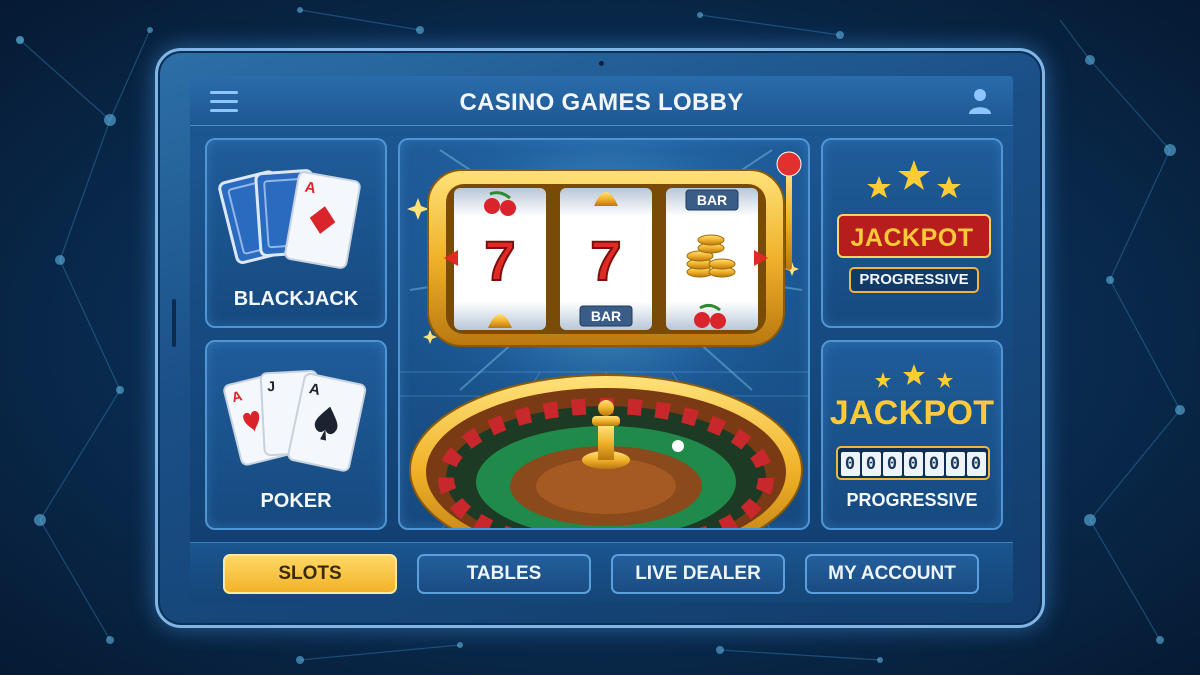 This screenshot has height=675, width=1200. What do you see at coordinates (295, 420) in the screenshot?
I see `poker-cards-icon: A J A` at bounding box center [295, 420].